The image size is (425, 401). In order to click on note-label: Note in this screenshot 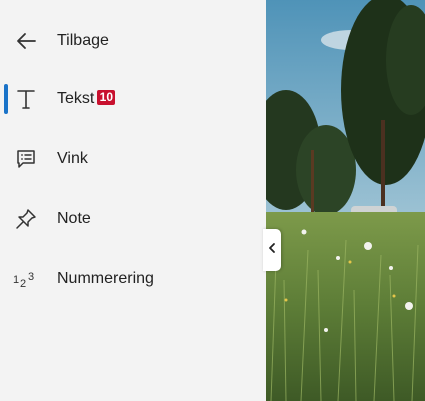, I will do `click(74, 218)`.